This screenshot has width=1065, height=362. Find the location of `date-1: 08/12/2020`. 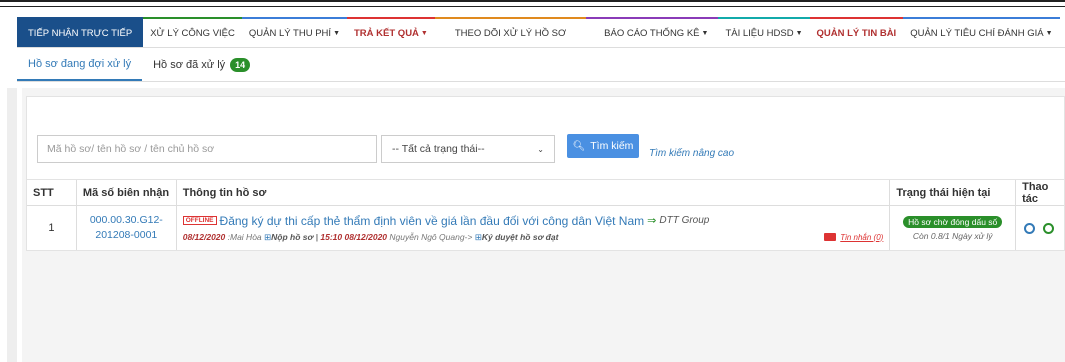

date-1: 08/12/2020 is located at coordinates (204, 236).